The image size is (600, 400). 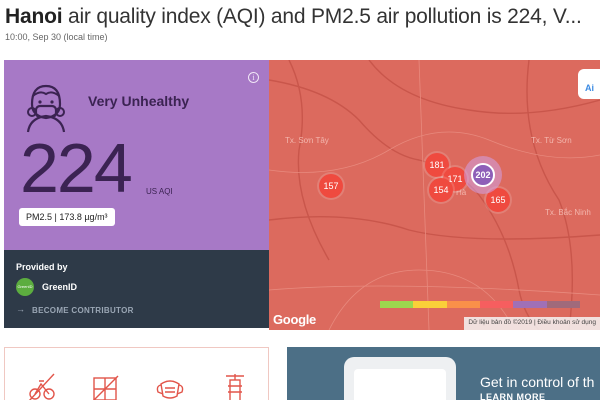 What do you see at coordinates (159, 191) in the screenshot?
I see `aqi-unit: US AQI` at bounding box center [159, 191].